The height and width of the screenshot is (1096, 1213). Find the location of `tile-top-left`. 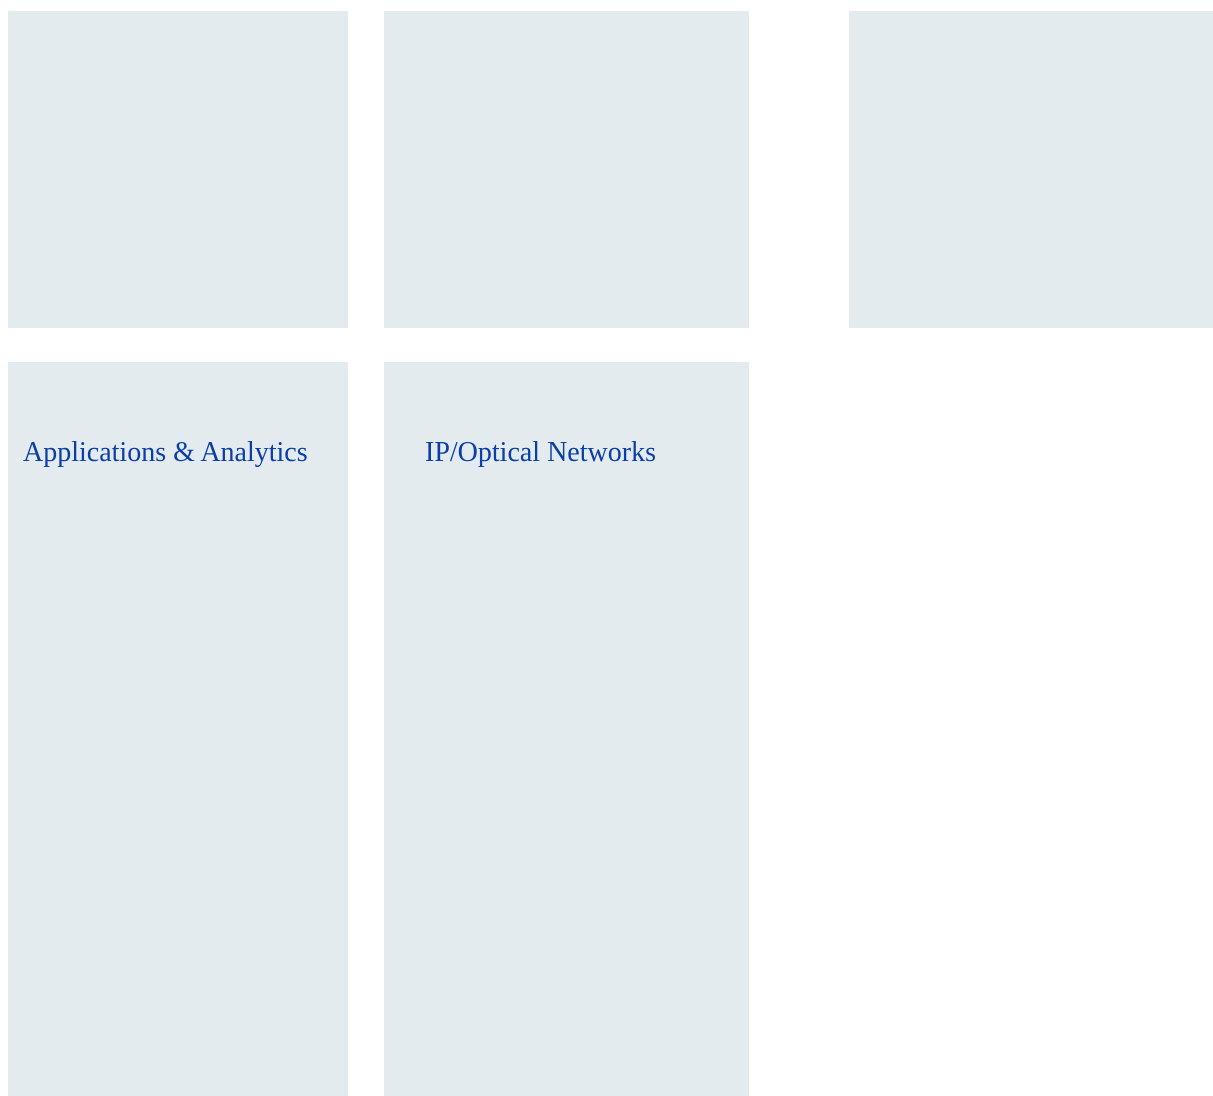

tile-top-left is located at coordinates (178, 169).